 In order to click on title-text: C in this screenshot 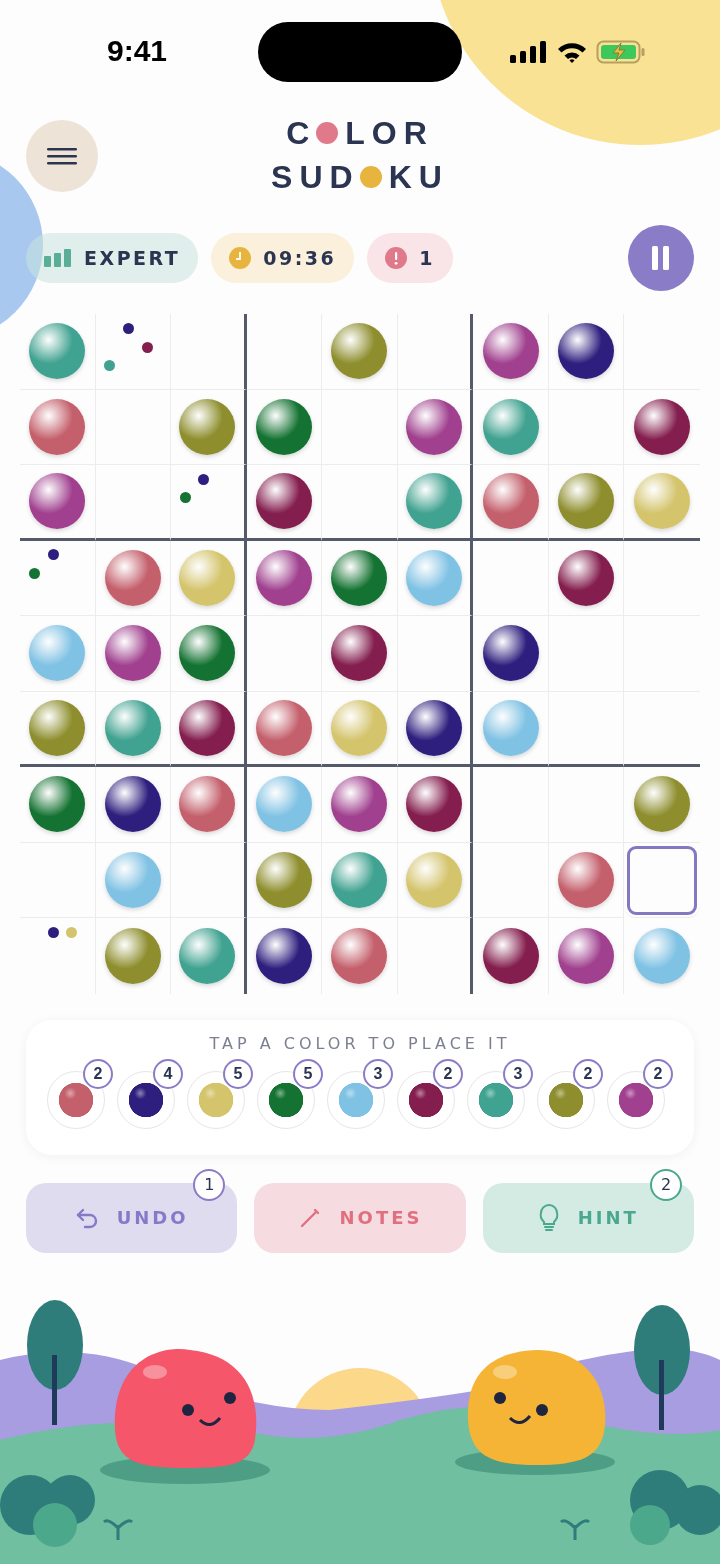, I will do `click(301, 133)`.